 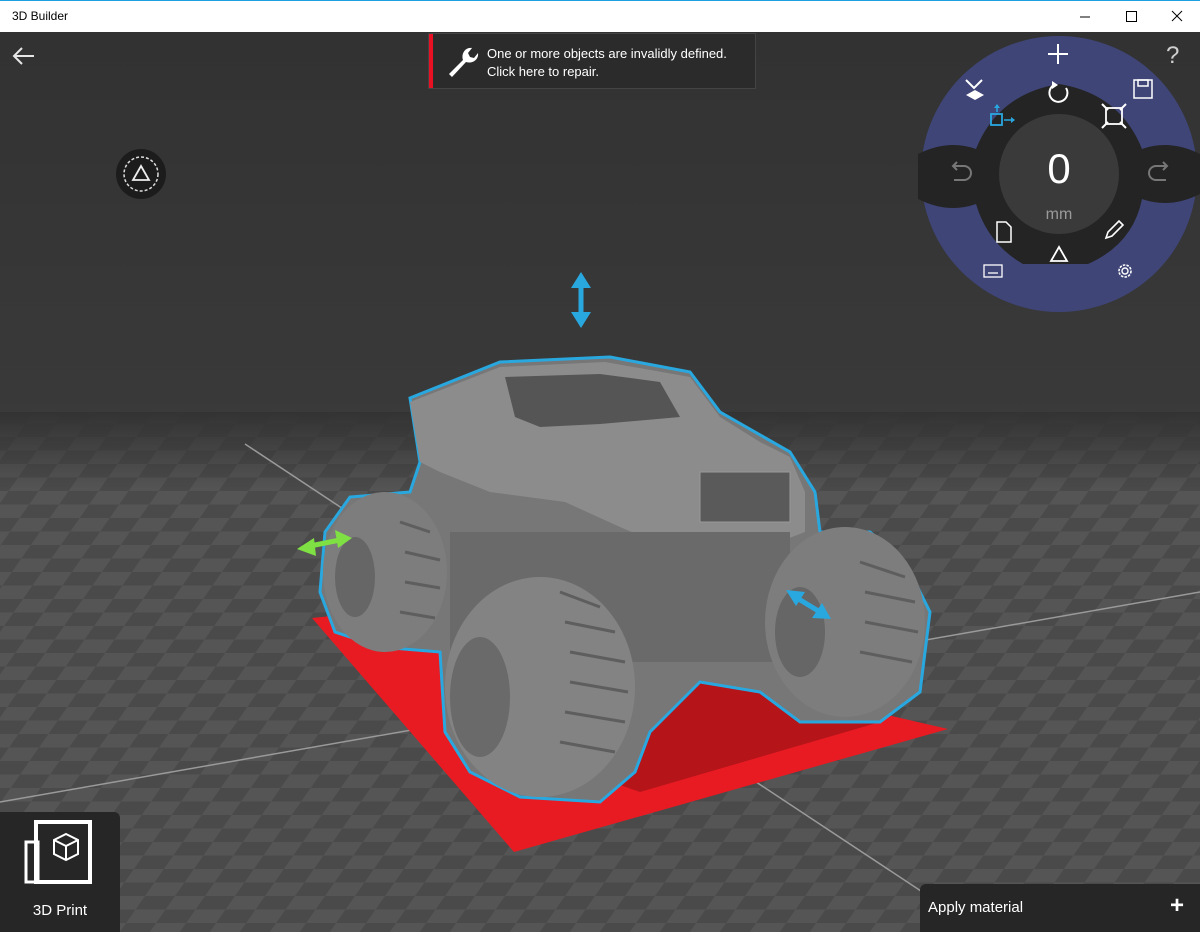 I want to click on add-material-icon: +, so click(x=1177, y=906).